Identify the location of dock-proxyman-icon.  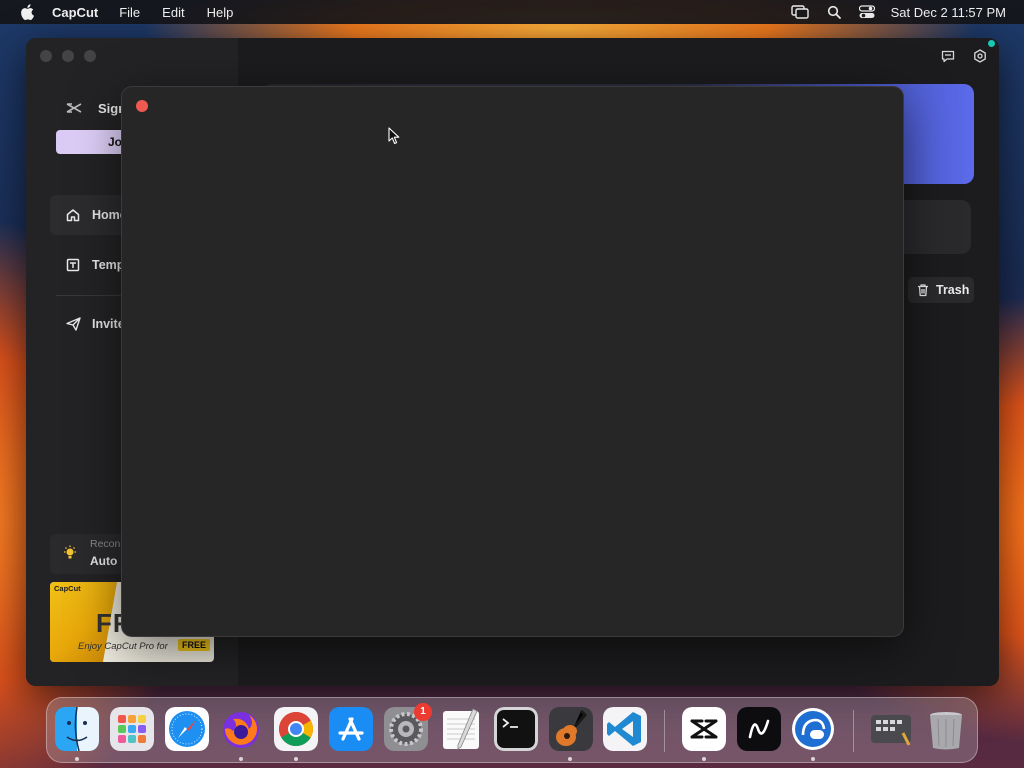
(813, 729).